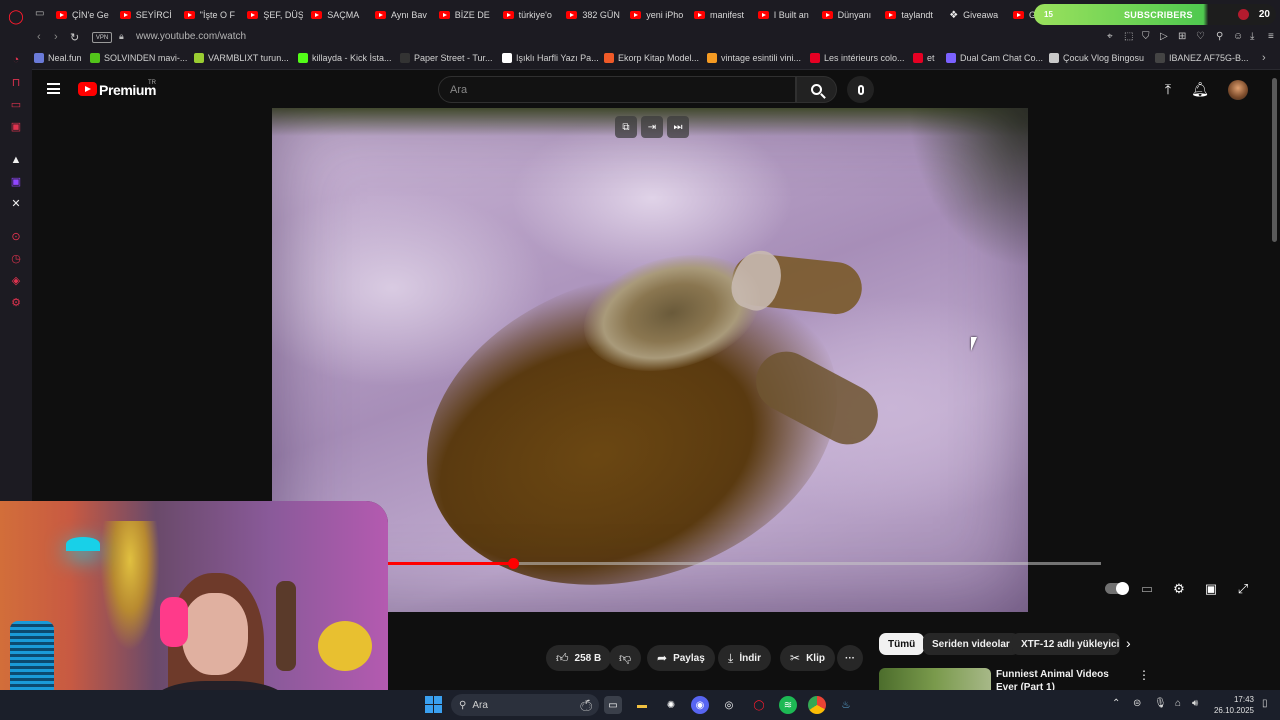  I want to click on windows-start-icon, so click(433, 704).